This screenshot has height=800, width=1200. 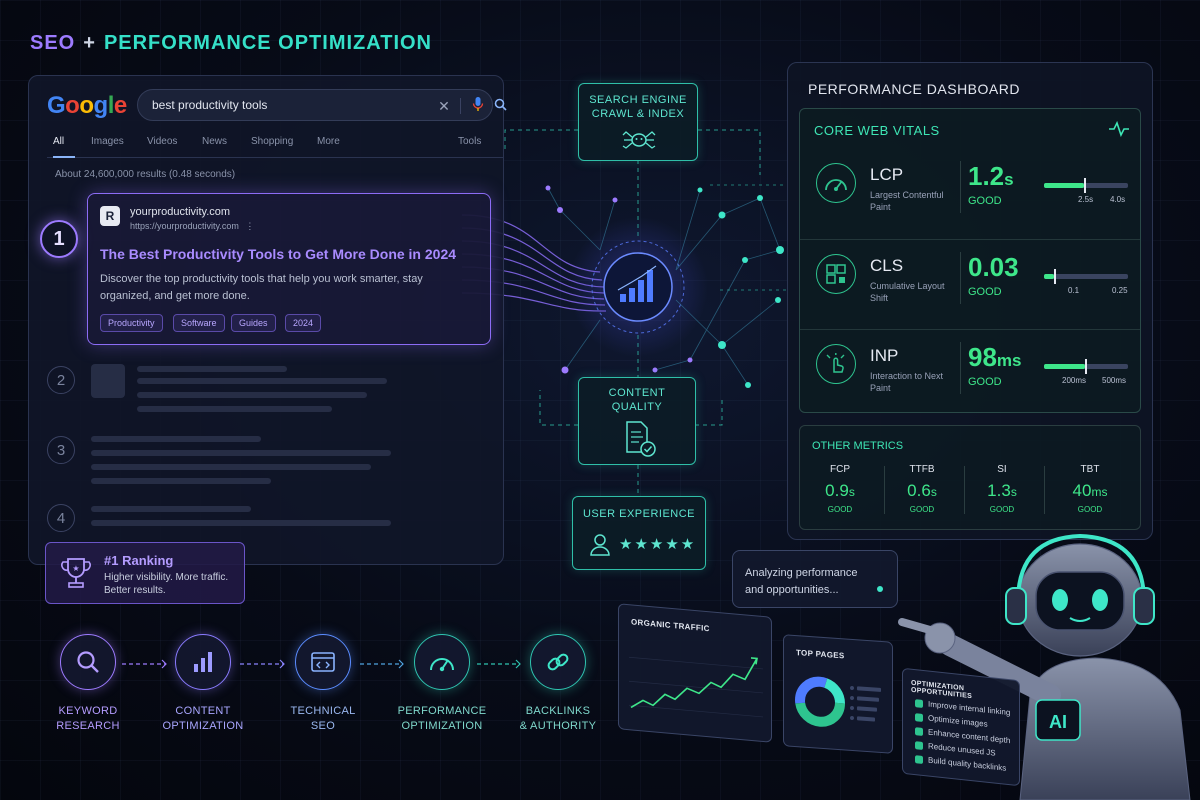 I want to click on workflow-step-technical-seo: TECHNICAL SEO, so click(x=323, y=684).